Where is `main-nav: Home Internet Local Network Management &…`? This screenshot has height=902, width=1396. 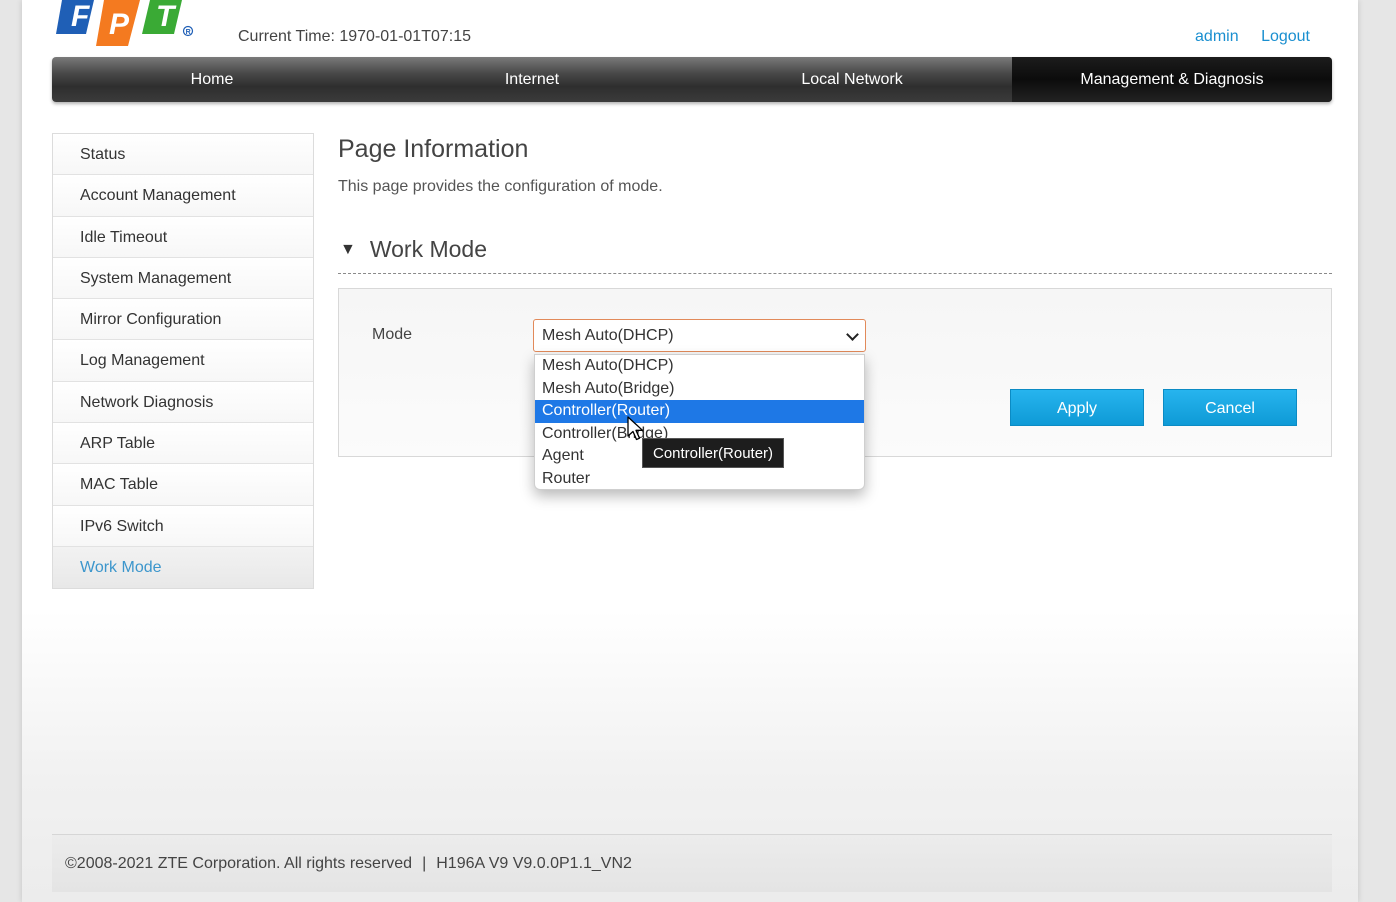
main-nav: Home Internet Local Network Management &… is located at coordinates (692, 79).